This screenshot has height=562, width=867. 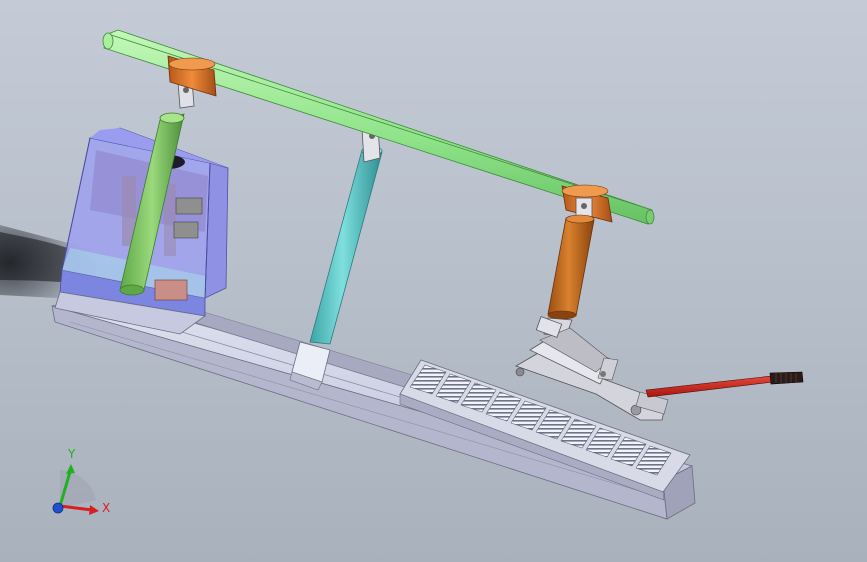 What do you see at coordinates (106, 508) in the screenshot?
I see `triad-x-label: X` at bounding box center [106, 508].